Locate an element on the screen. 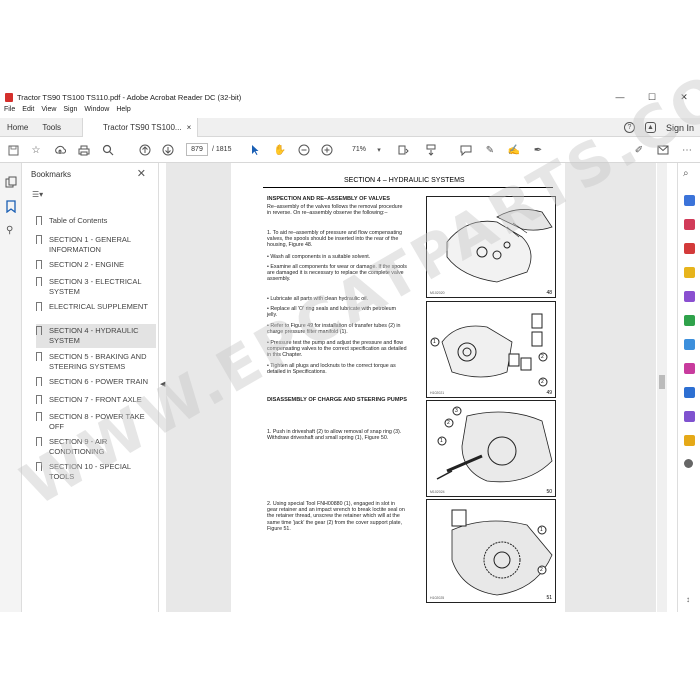 Image resolution: width=700 pixels, height=700 pixels. combine-files-icon is located at coordinates (689, 296).